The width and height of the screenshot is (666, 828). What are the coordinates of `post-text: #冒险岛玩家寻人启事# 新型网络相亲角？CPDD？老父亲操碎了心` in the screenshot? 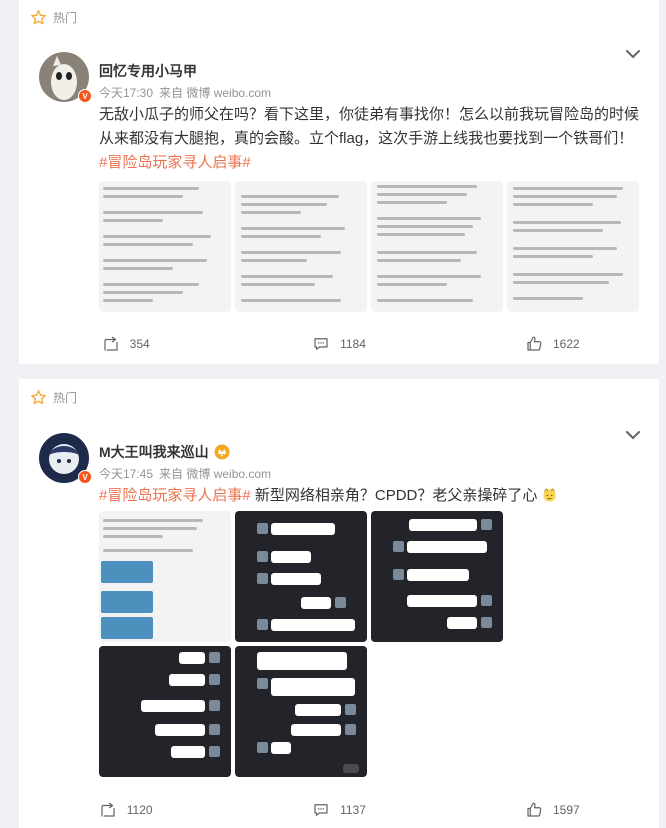 It's located at (369, 496).